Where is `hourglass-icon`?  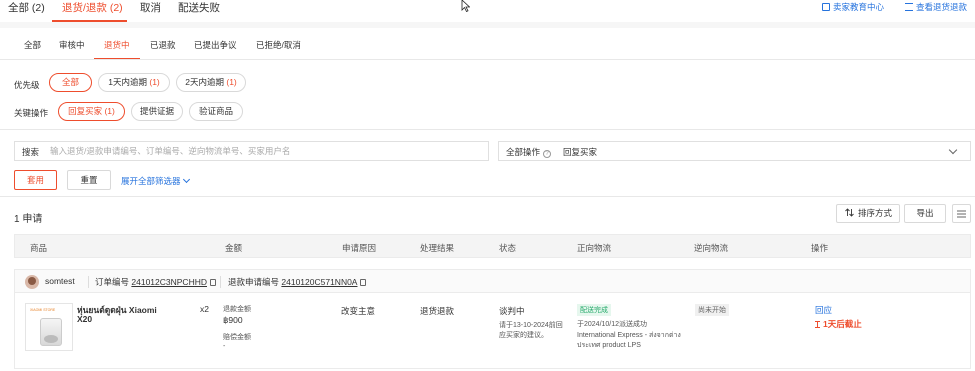 hourglass-icon is located at coordinates (817, 324).